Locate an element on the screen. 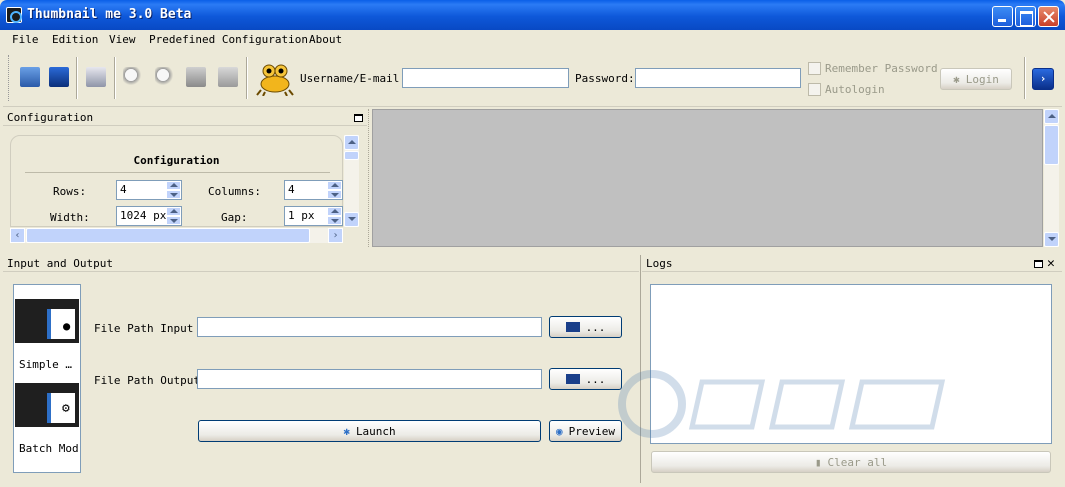 The image size is (1065, 487). launch-label: Launch is located at coordinates (375, 431).